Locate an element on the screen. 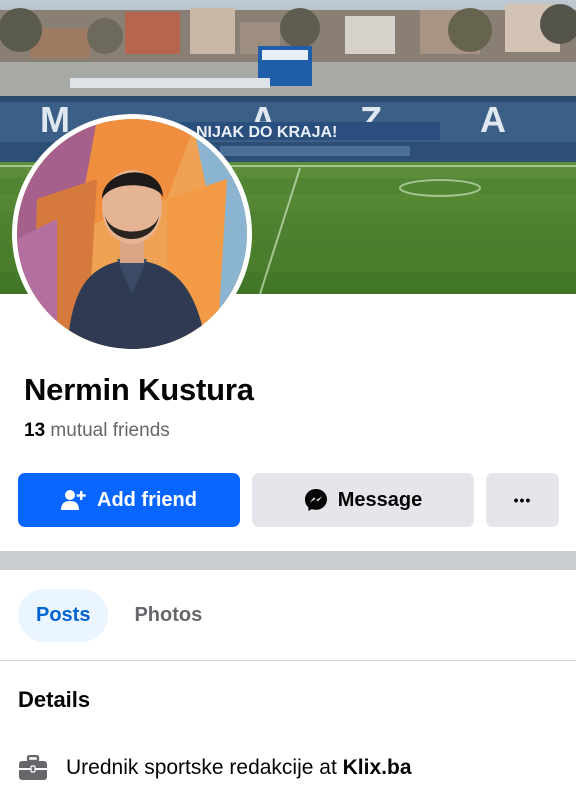 The width and height of the screenshot is (576, 800). detail-work: Urednik sportske redakcije at Klix.ba is located at coordinates (215, 768).